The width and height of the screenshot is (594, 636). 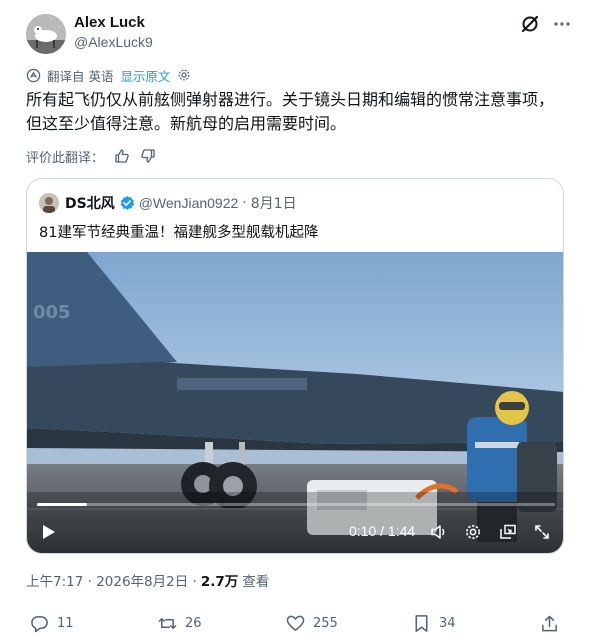 What do you see at coordinates (179, 233) in the screenshot?
I see `quoted-post-text: 81建军节经典重温！福建舰多型舰载机起降` at bounding box center [179, 233].